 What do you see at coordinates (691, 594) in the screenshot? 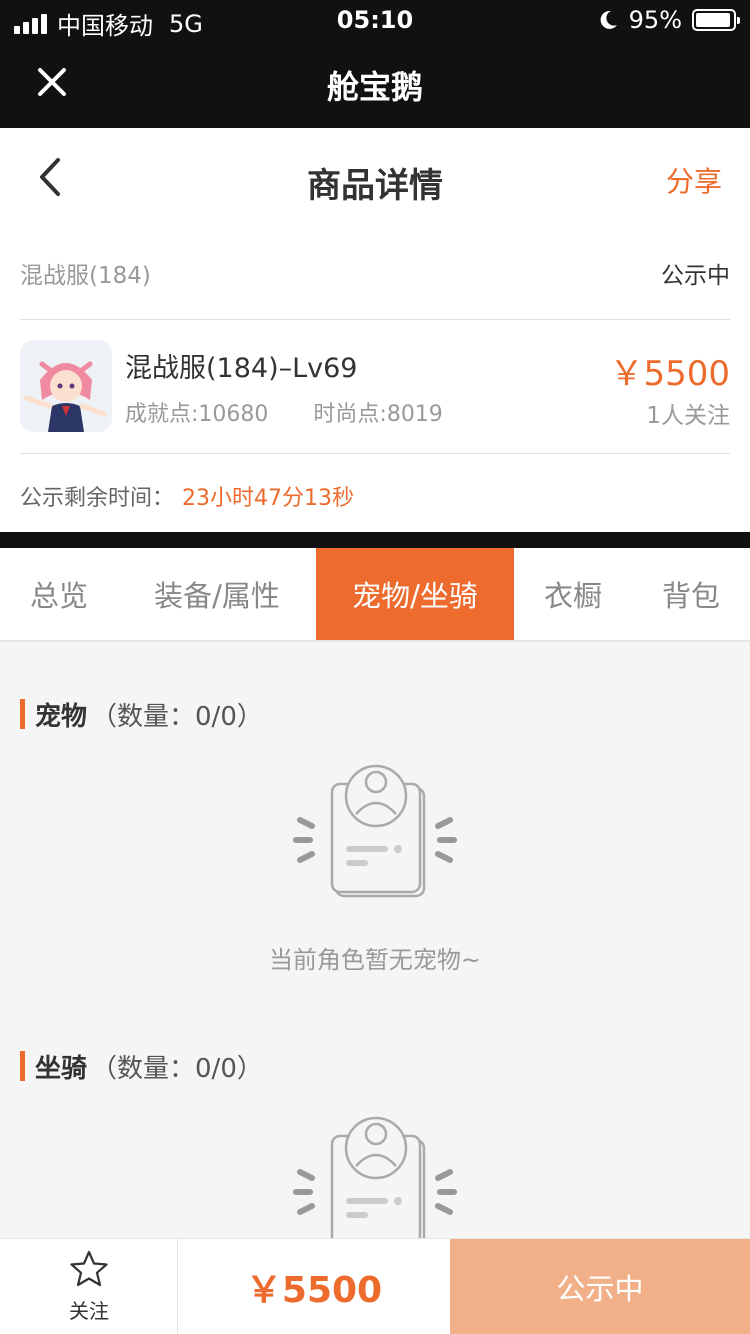
I see `tab-backpack: 背包` at bounding box center [691, 594].